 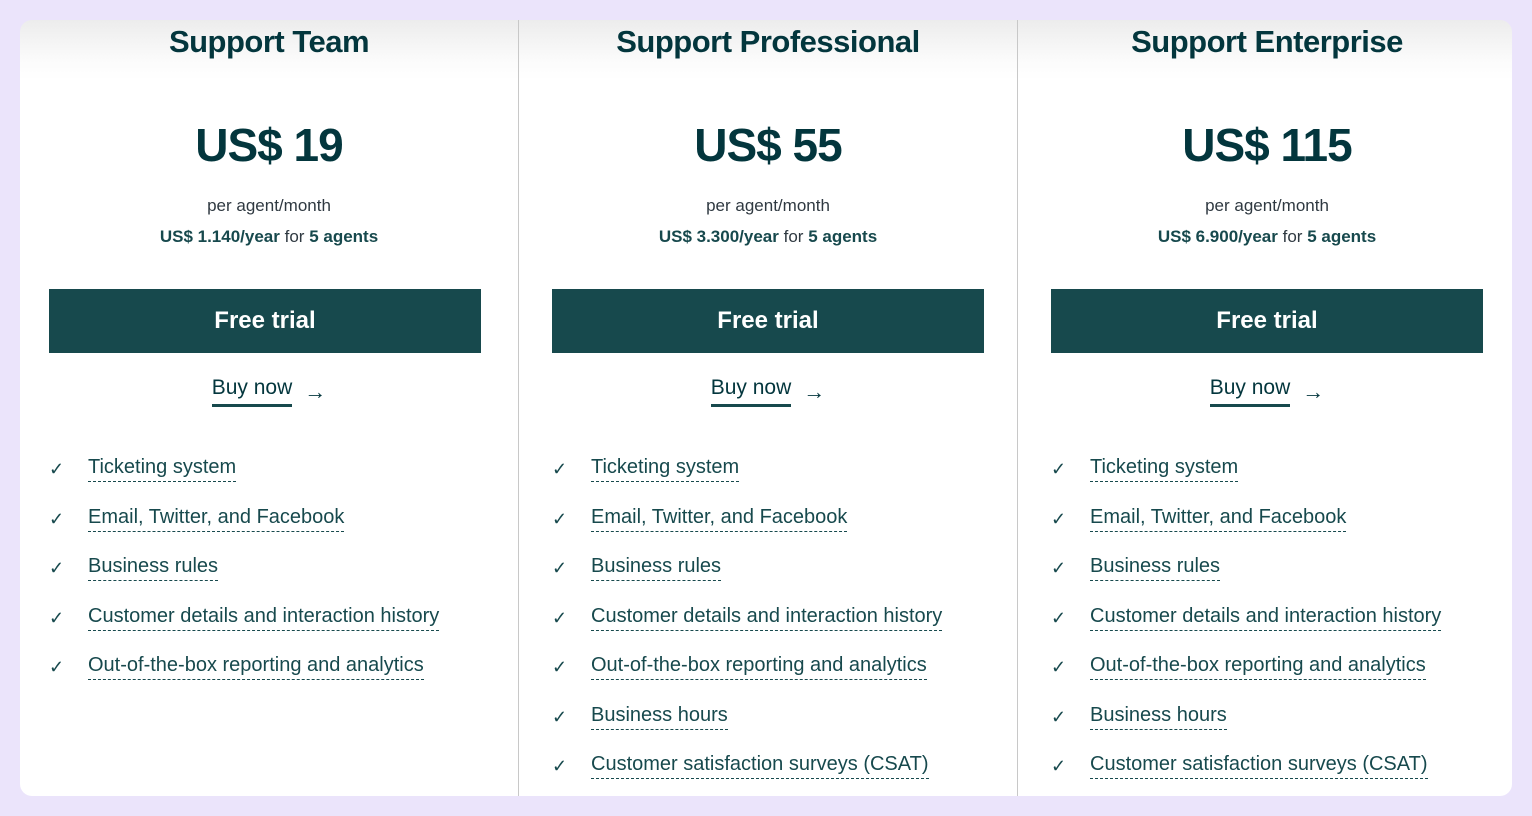 What do you see at coordinates (768, 145) in the screenshot?
I see `plan-price: US$ 55` at bounding box center [768, 145].